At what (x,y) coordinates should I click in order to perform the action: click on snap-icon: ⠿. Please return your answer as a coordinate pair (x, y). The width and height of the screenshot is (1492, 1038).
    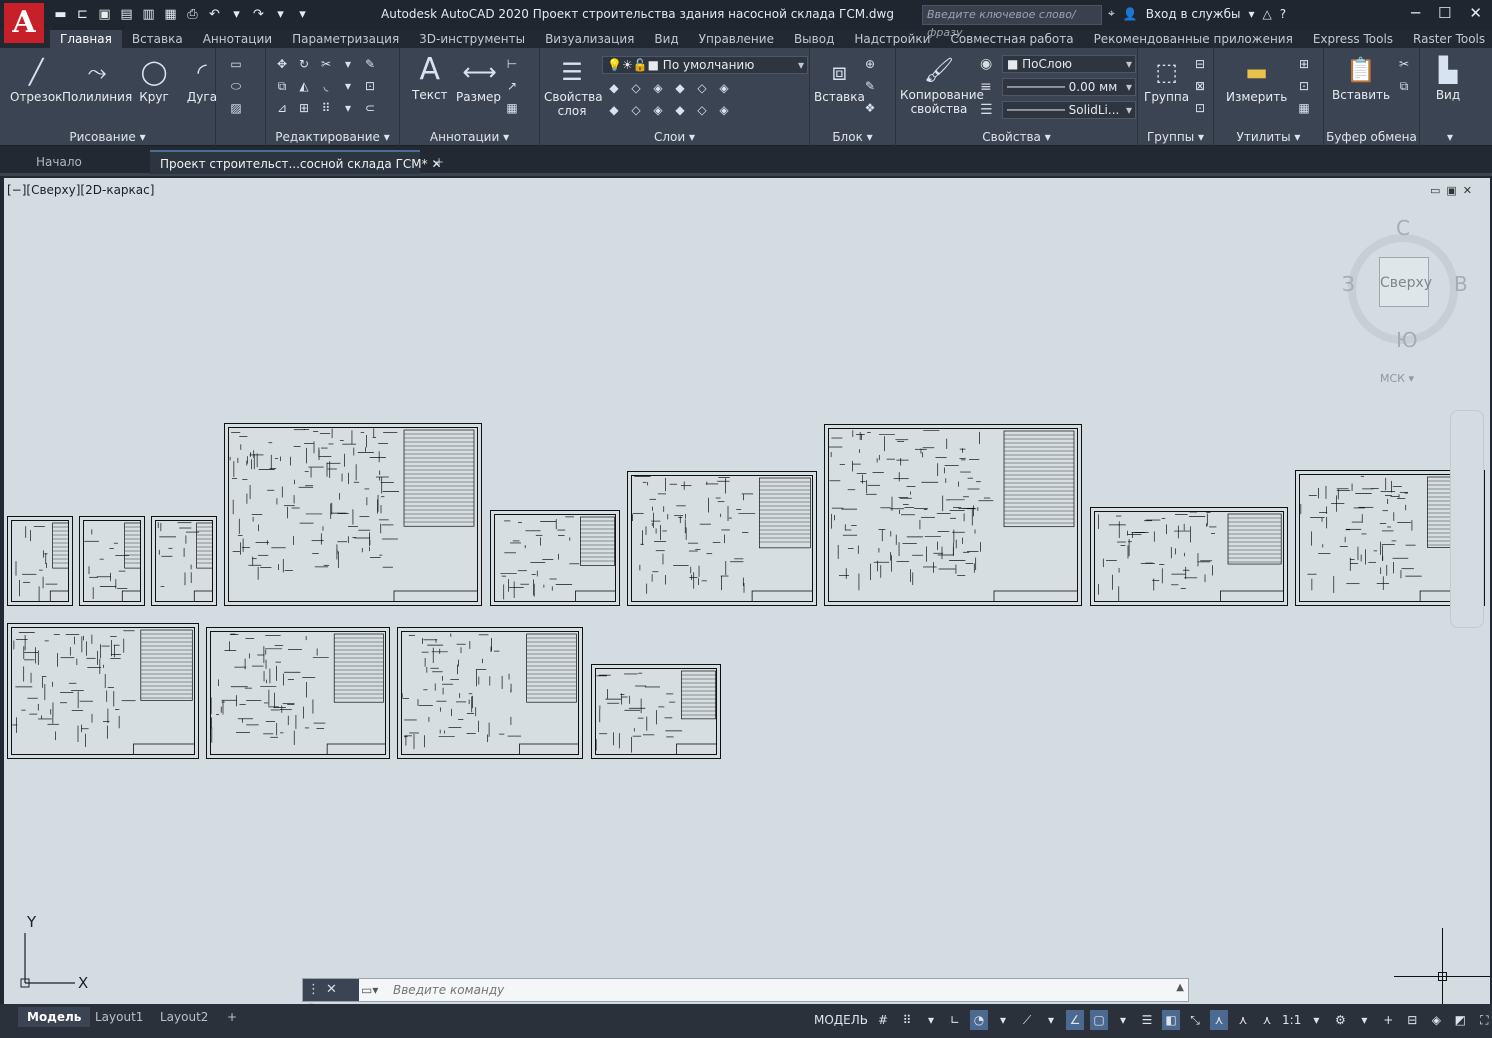
    Looking at the image, I should click on (907, 1020).